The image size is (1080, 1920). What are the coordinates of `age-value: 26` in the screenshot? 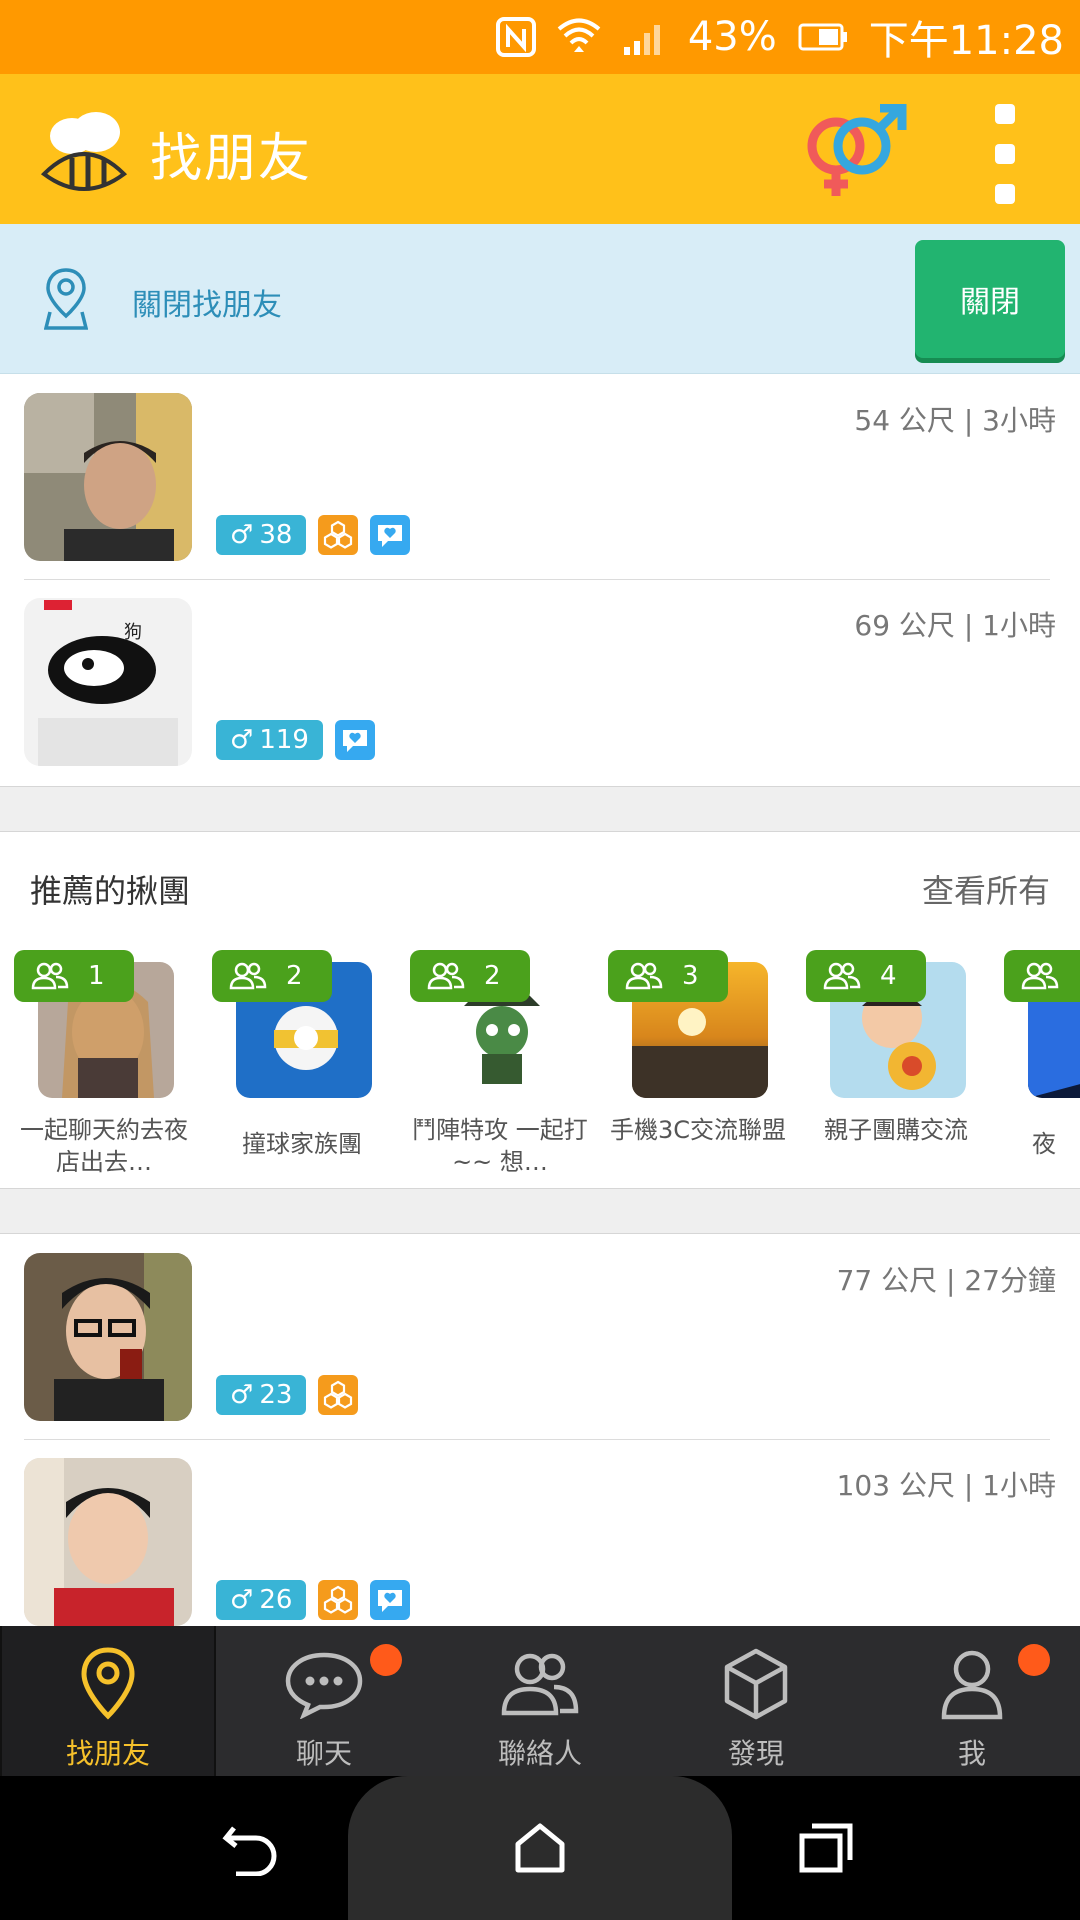 It's located at (276, 1600).